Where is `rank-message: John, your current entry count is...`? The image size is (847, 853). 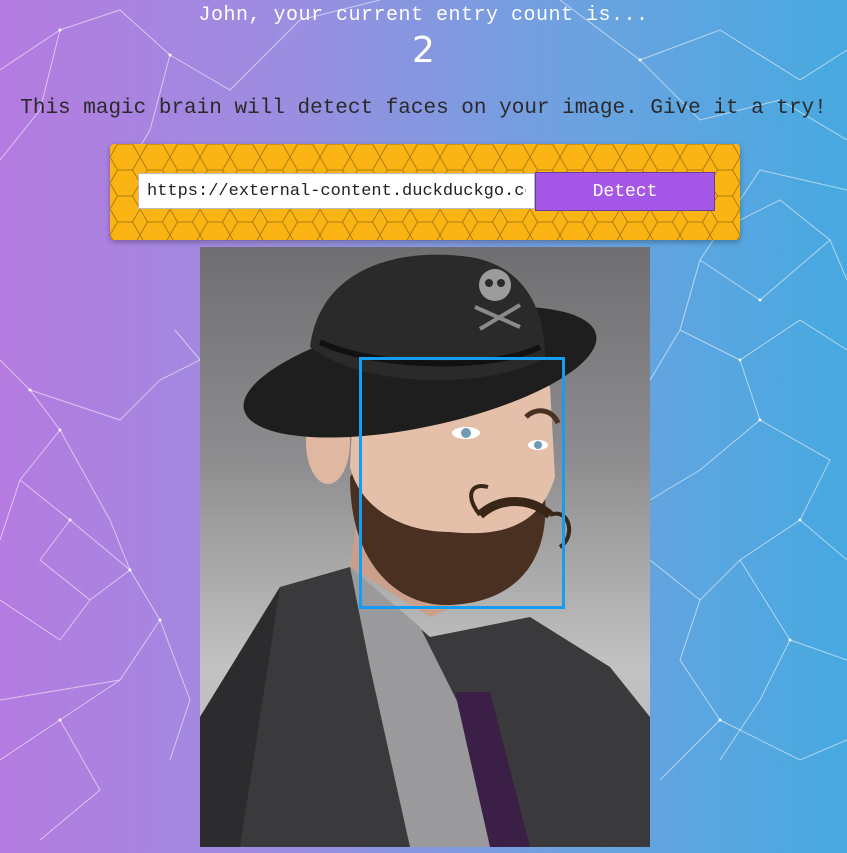 rank-message: John, your current entry count is... is located at coordinates (423, 15).